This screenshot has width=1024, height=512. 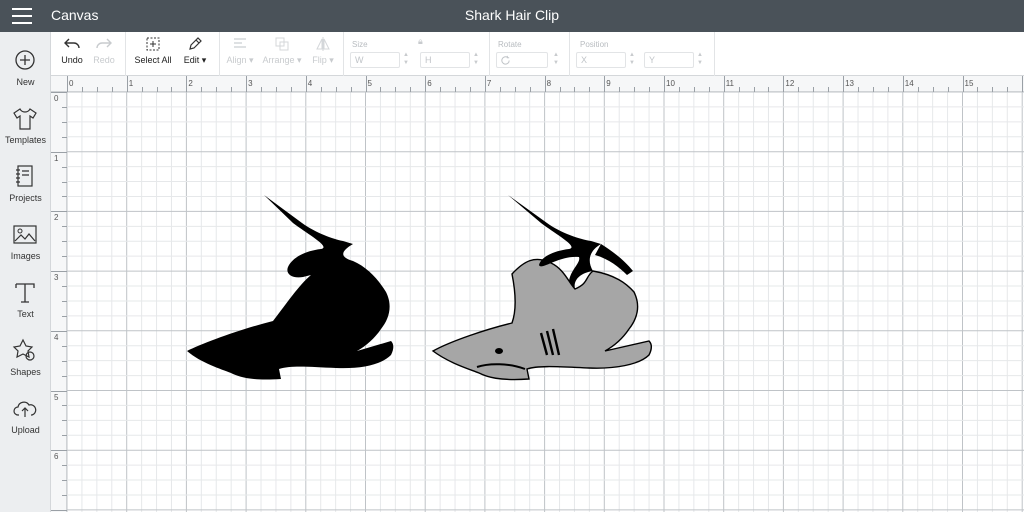 What do you see at coordinates (25, 293) in the screenshot?
I see `text-icon` at bounding box center [25, 293].